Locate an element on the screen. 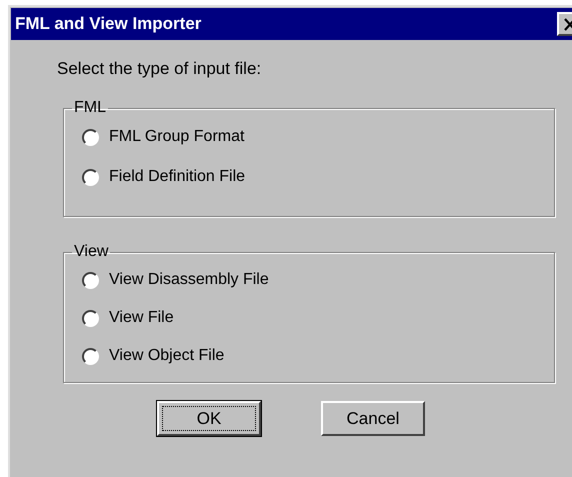  group-label: View is located at coordinates (91, 252).